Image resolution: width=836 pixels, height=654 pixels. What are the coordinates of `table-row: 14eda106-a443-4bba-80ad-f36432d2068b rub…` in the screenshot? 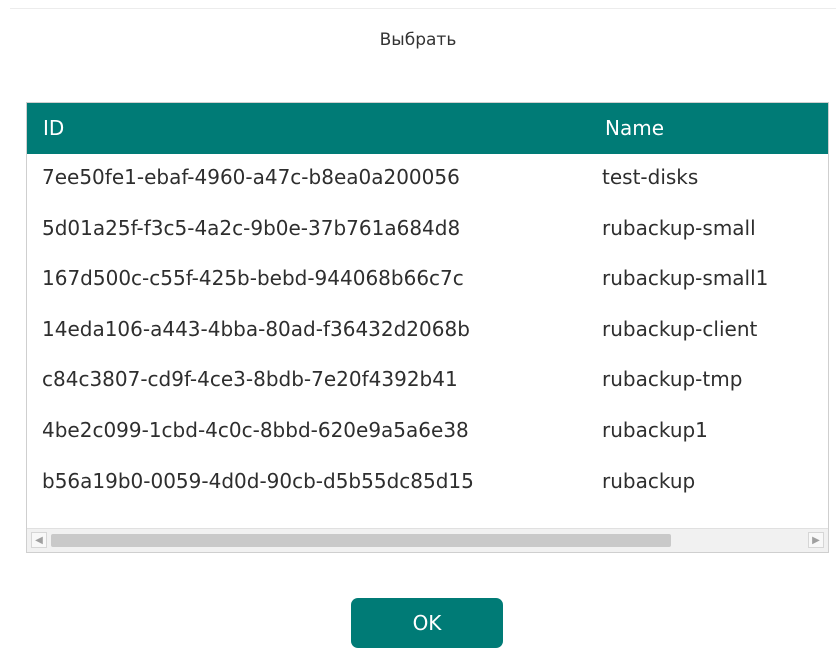 It's located at (427, 331).